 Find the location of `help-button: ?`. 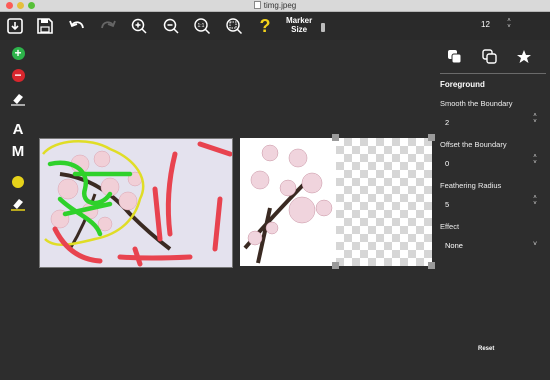

help-button: ? is located at coordinates (265, 26).